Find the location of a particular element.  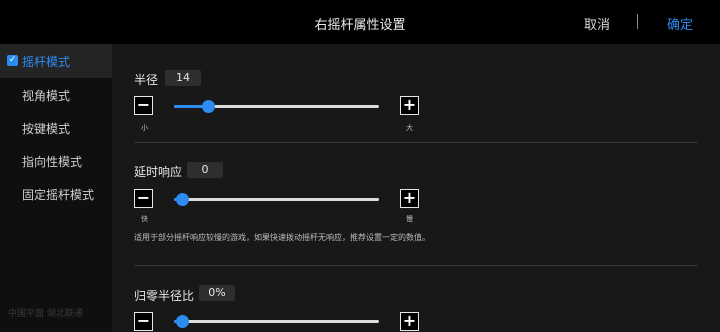

sidebar-item-label: 按键模式 is located at coordinates (46, 129).